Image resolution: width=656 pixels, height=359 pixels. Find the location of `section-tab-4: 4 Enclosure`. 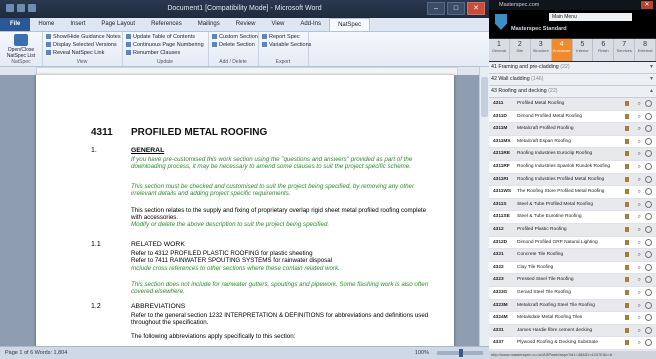

section-tab-4: 4 Enclosure is located at coordinates (562, 50).